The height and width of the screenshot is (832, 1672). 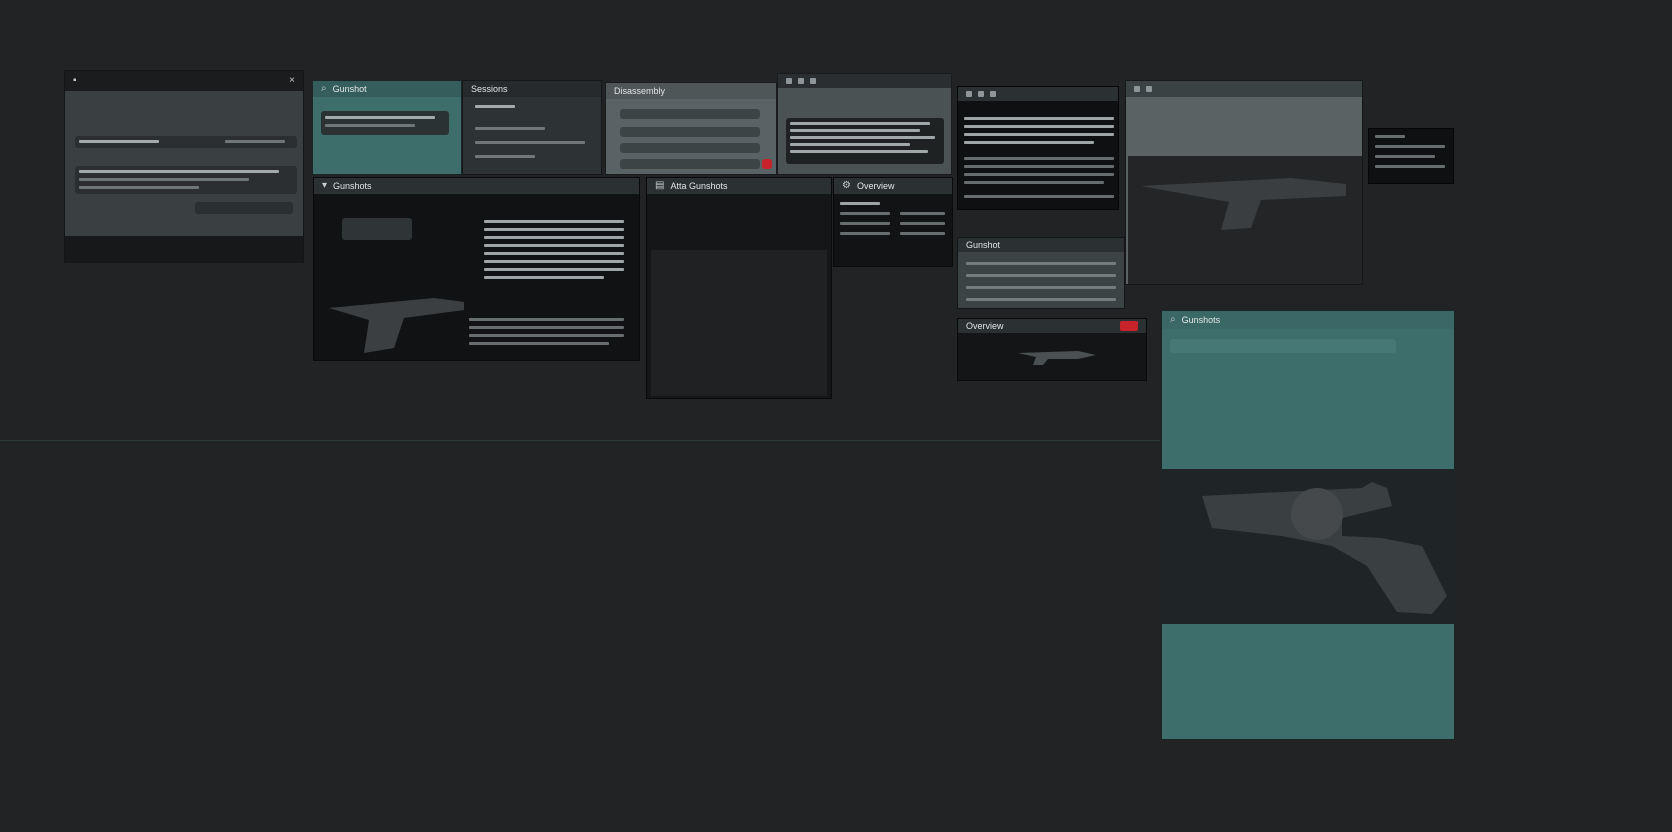 What do you see at coordinates (893, 222) in the screenshot?
I see `window-overview: ⚙ Overview` at bounding box center [893, 222].